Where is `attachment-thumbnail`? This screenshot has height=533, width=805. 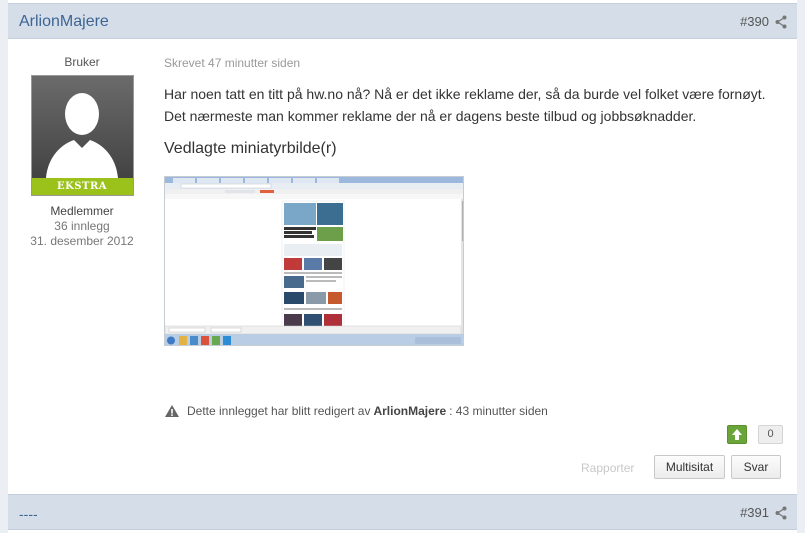
attachment-thumbnail is located at coordinates (314, 261).